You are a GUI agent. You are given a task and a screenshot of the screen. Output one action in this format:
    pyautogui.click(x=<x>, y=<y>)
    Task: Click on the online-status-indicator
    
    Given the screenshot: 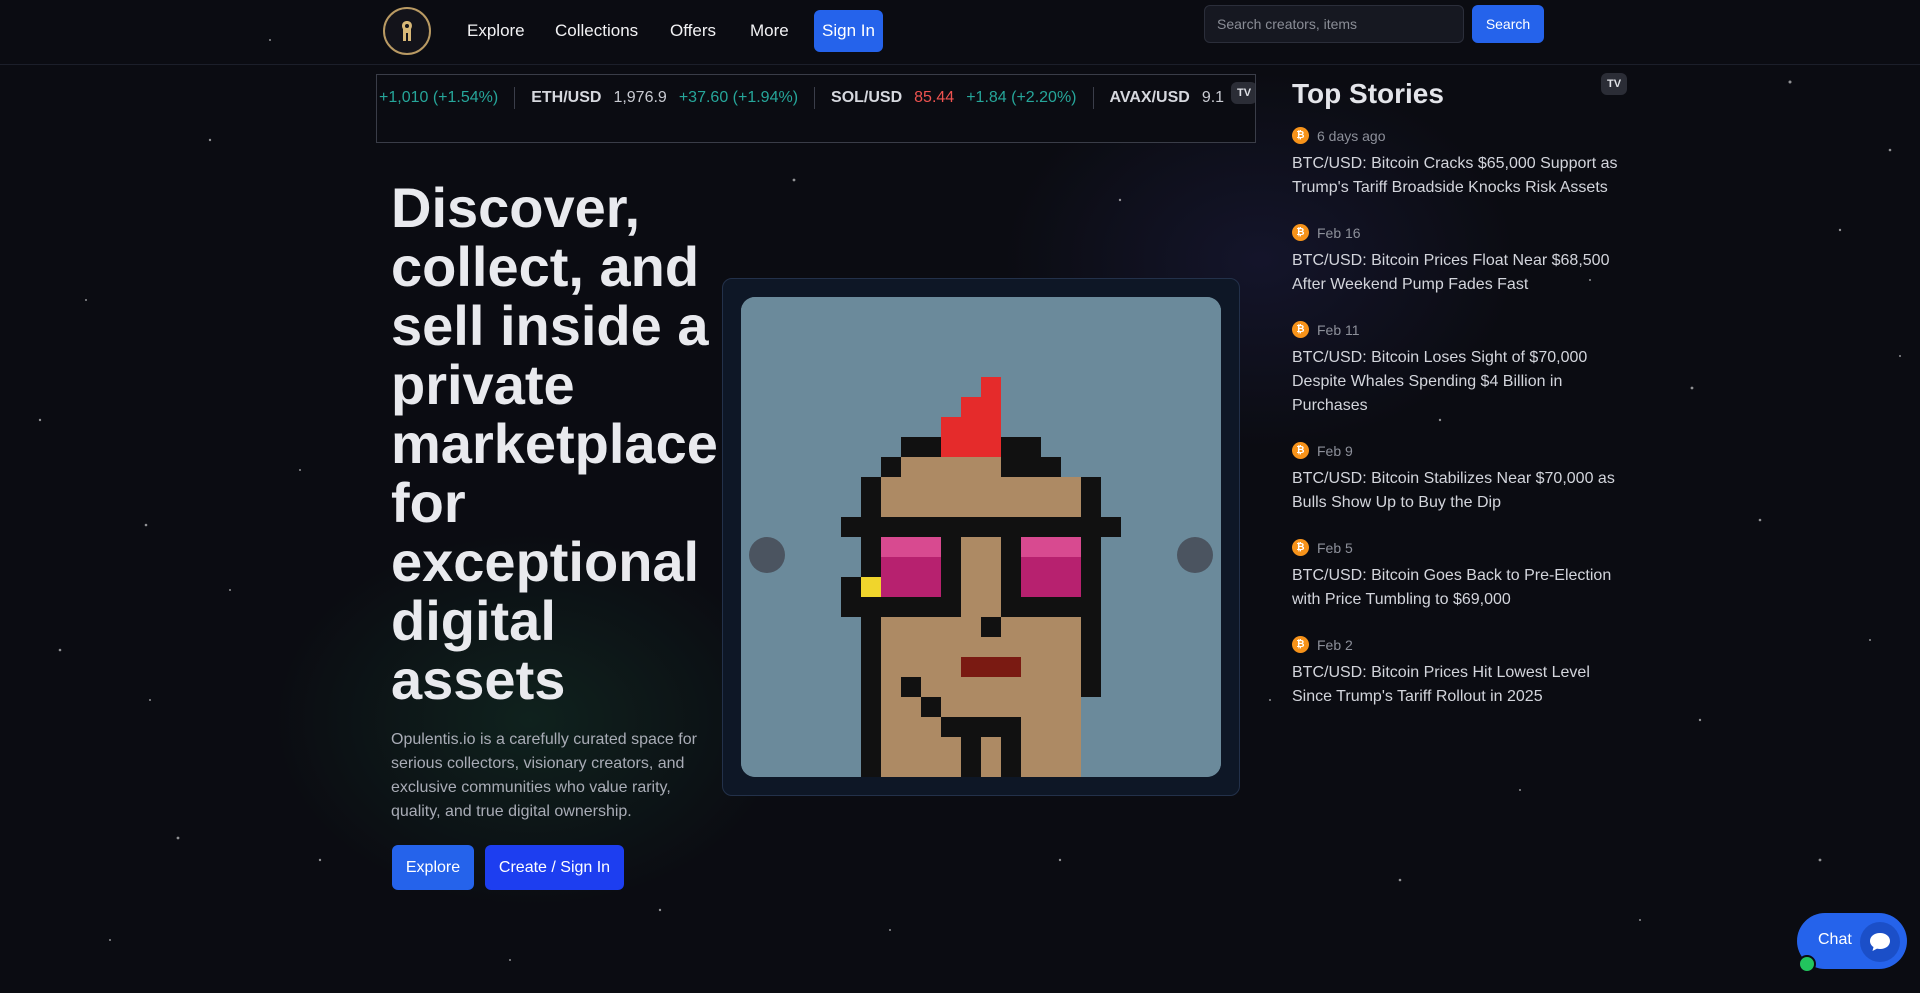 What is the action you would take?
    pyautogui.click(x=1807, y=964)
    